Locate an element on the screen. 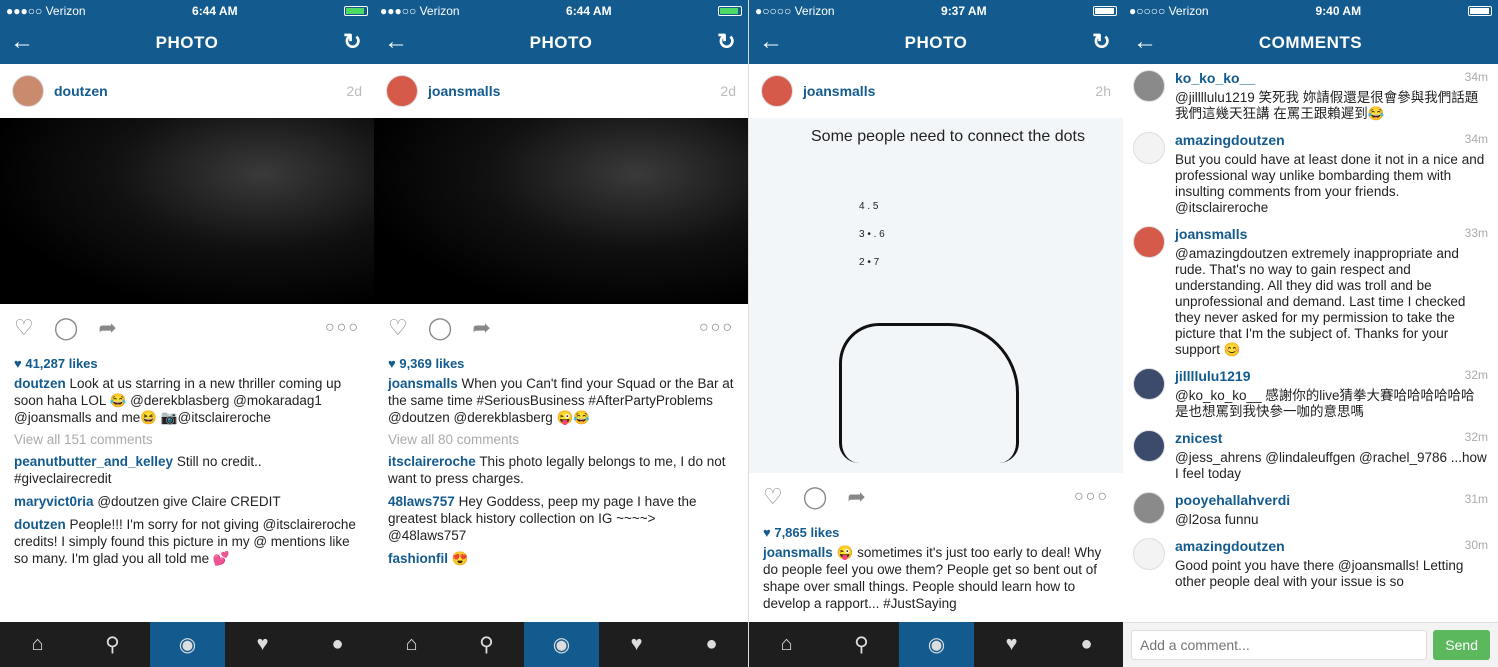  comment-user: 48laws757 is located at coordinates (421, 501).